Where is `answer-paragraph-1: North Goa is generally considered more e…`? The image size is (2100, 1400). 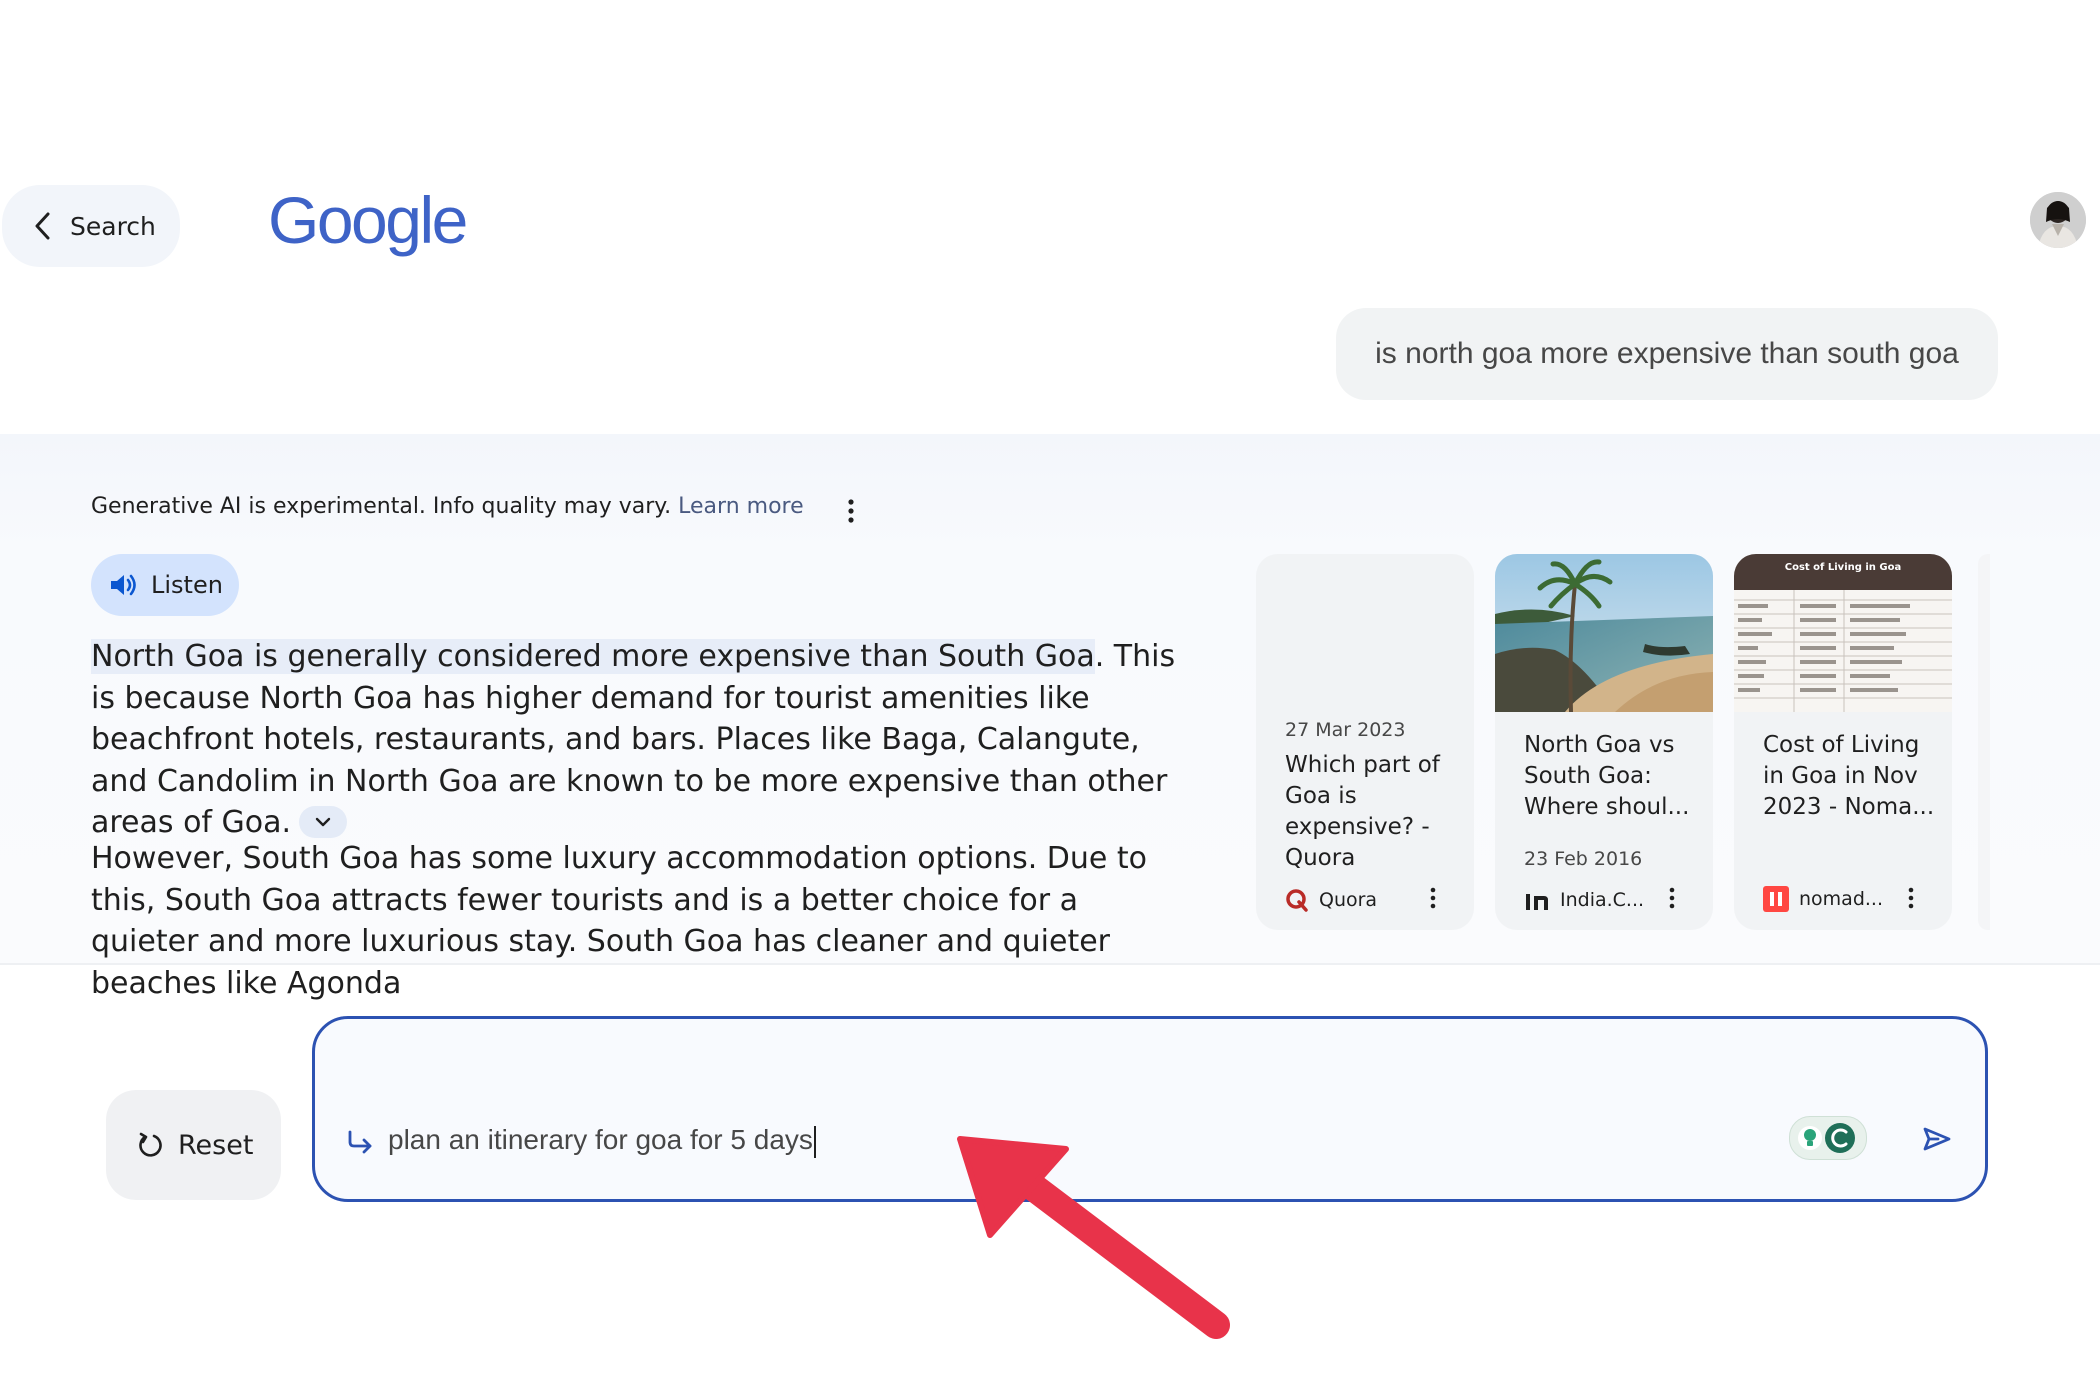 answer-paragraph-1: North Goa is generally considered more e… is located at coordinates (641, 740).